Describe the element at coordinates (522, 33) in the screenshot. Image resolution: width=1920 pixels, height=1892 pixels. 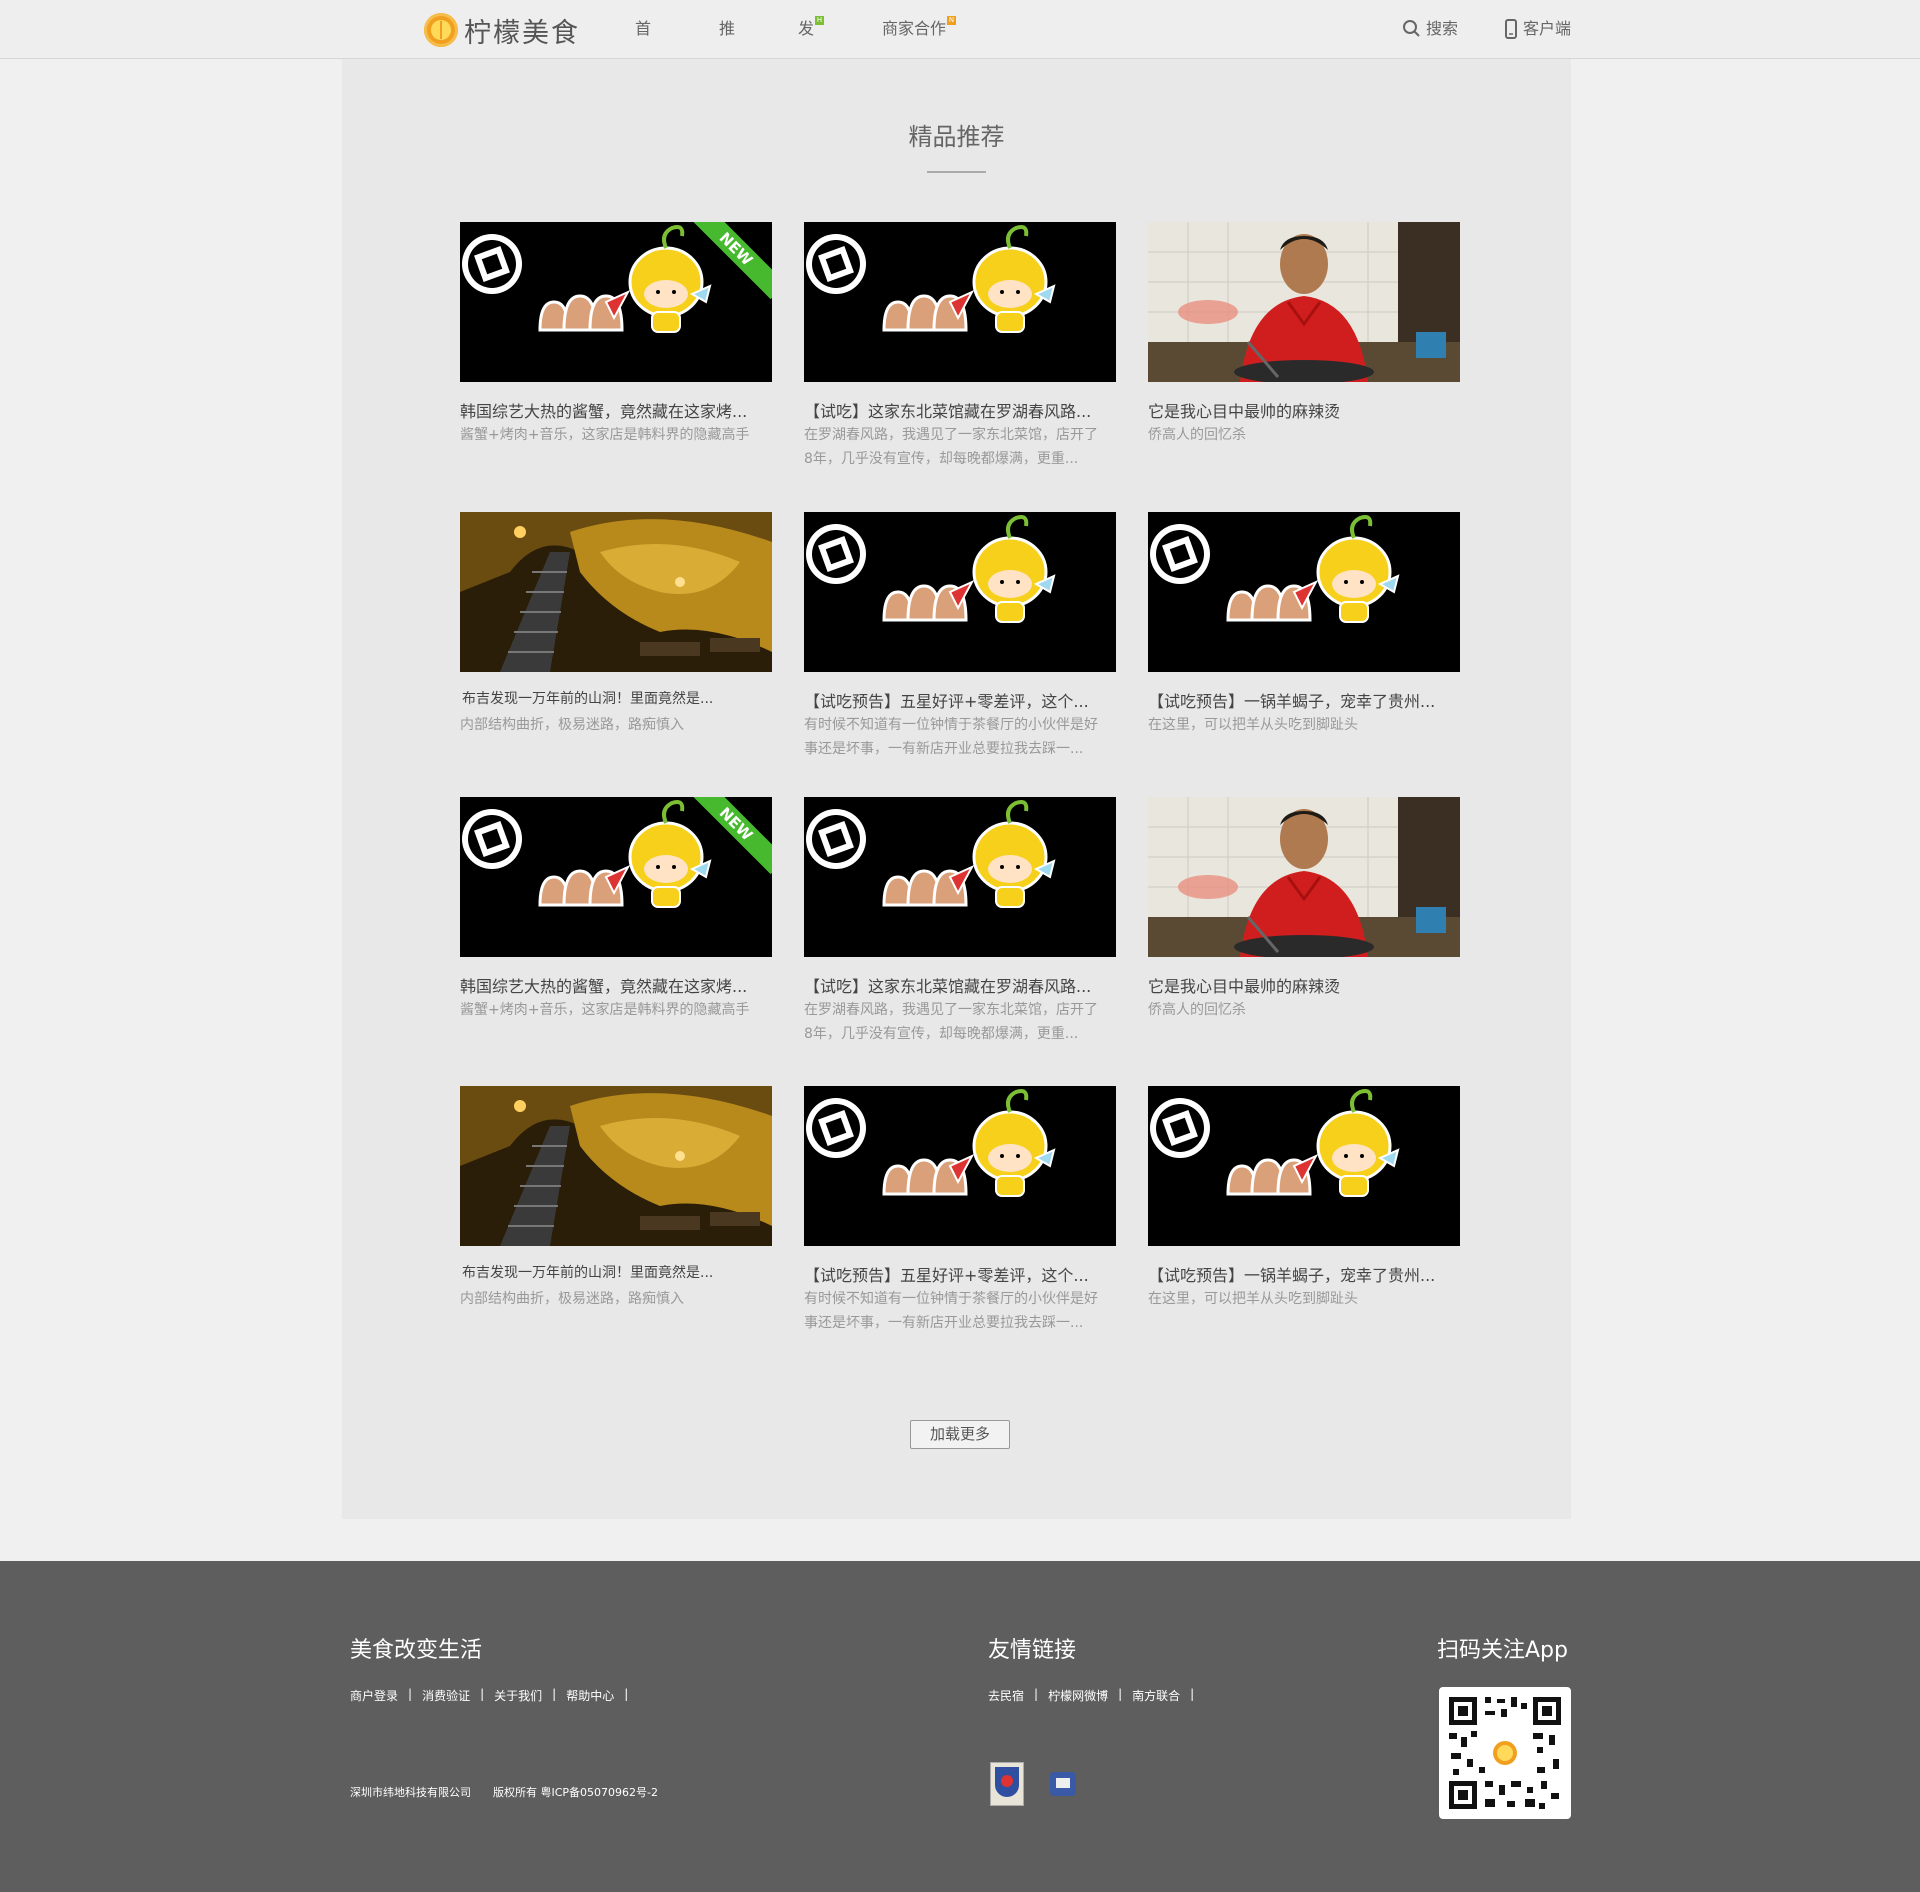
I see `logo-text: 柠檬美食` at that location.